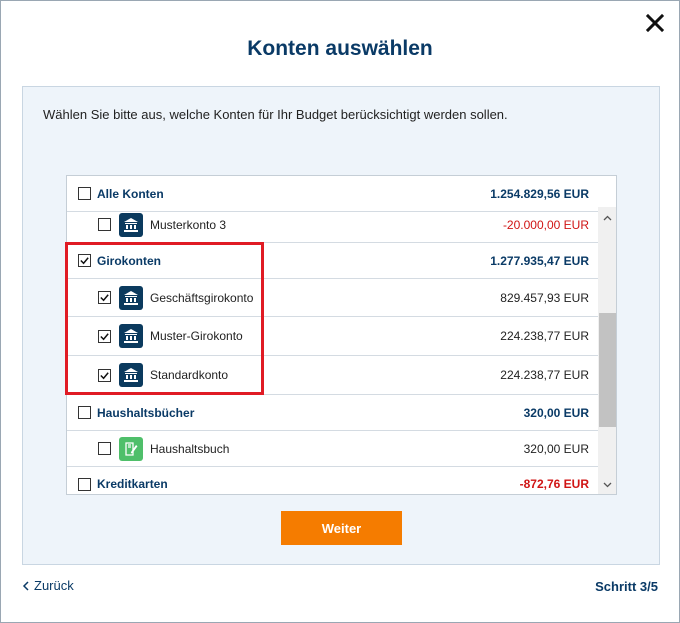 The height and width of the screenshot is (623, 680). I want to click on account-row-muster-girokonto: Muster-Girokonto 224.238,77 EUR, so click(332, 336).